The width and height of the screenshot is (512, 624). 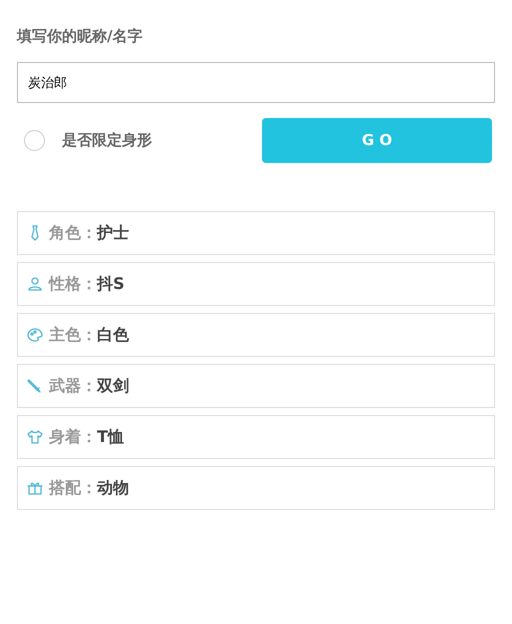 I want to click on name-field: 炭治郎, so click(x=256, y=82).